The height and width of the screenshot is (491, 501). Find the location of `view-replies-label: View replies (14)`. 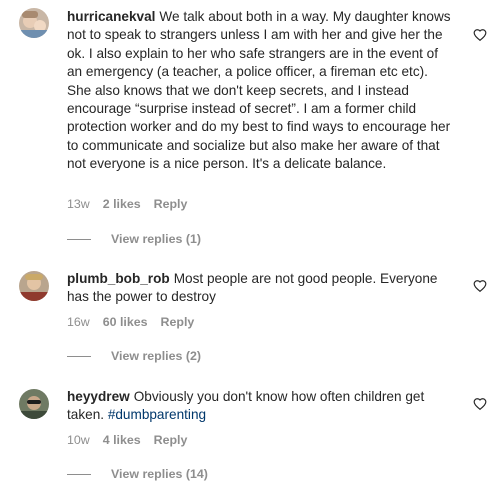

view-replies-label: View replies (14) is located at coordinates (159, 474).